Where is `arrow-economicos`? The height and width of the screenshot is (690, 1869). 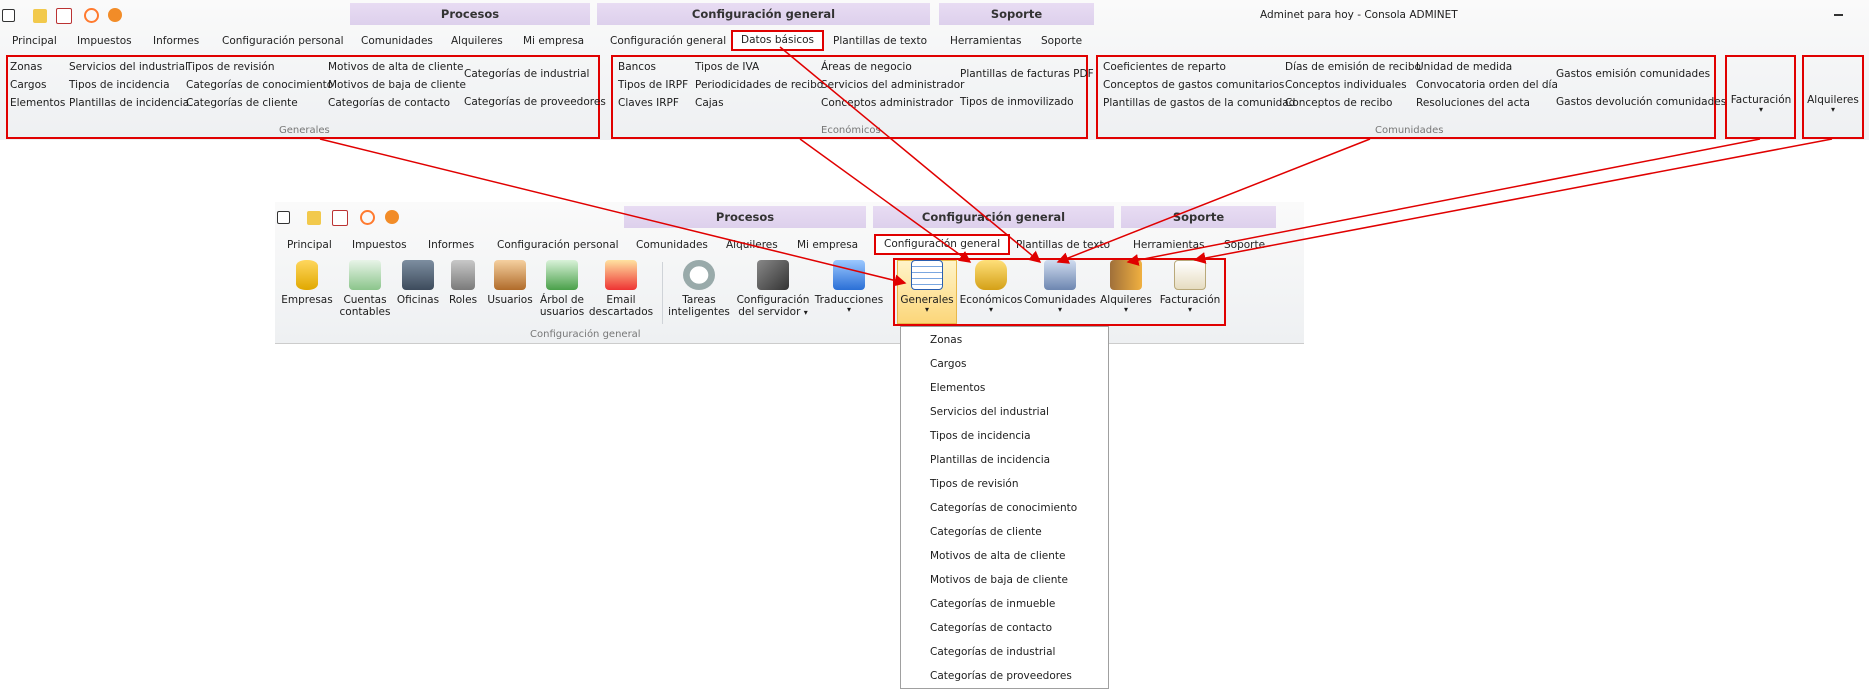
arrow-economicos is located at coordinates (885, 200).